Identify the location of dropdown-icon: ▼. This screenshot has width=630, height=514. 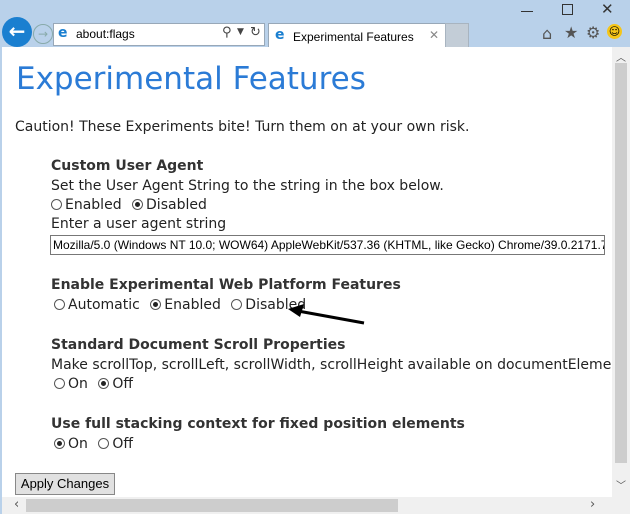
(240, 32).